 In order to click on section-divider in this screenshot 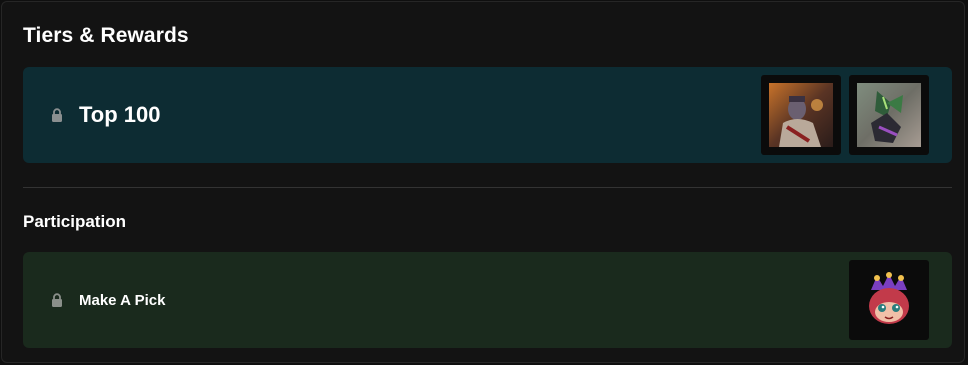, I will do `click(487, 187)`.